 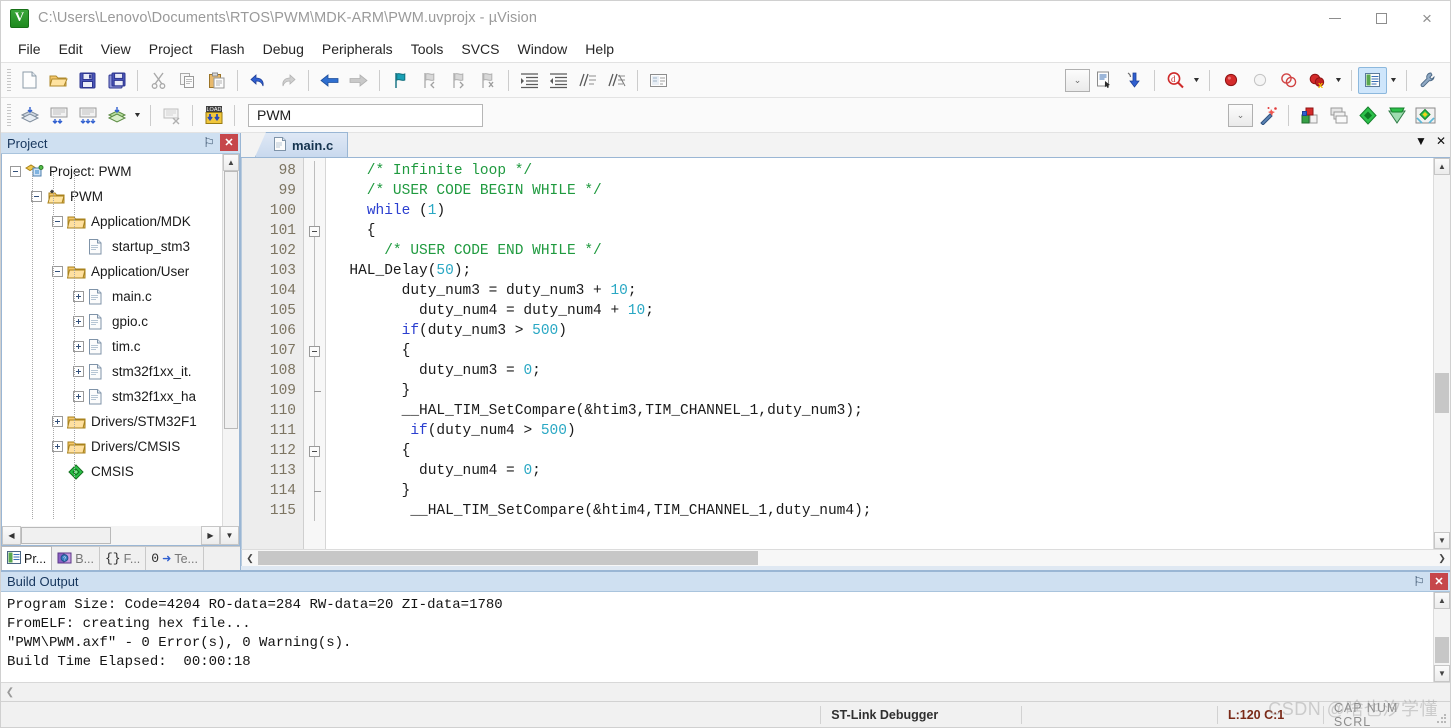 What do you see at coordinates (250, 558) in the screenshot?
I see `editor-scroll-left-icon: ❮` at bounding box center [250, 558].